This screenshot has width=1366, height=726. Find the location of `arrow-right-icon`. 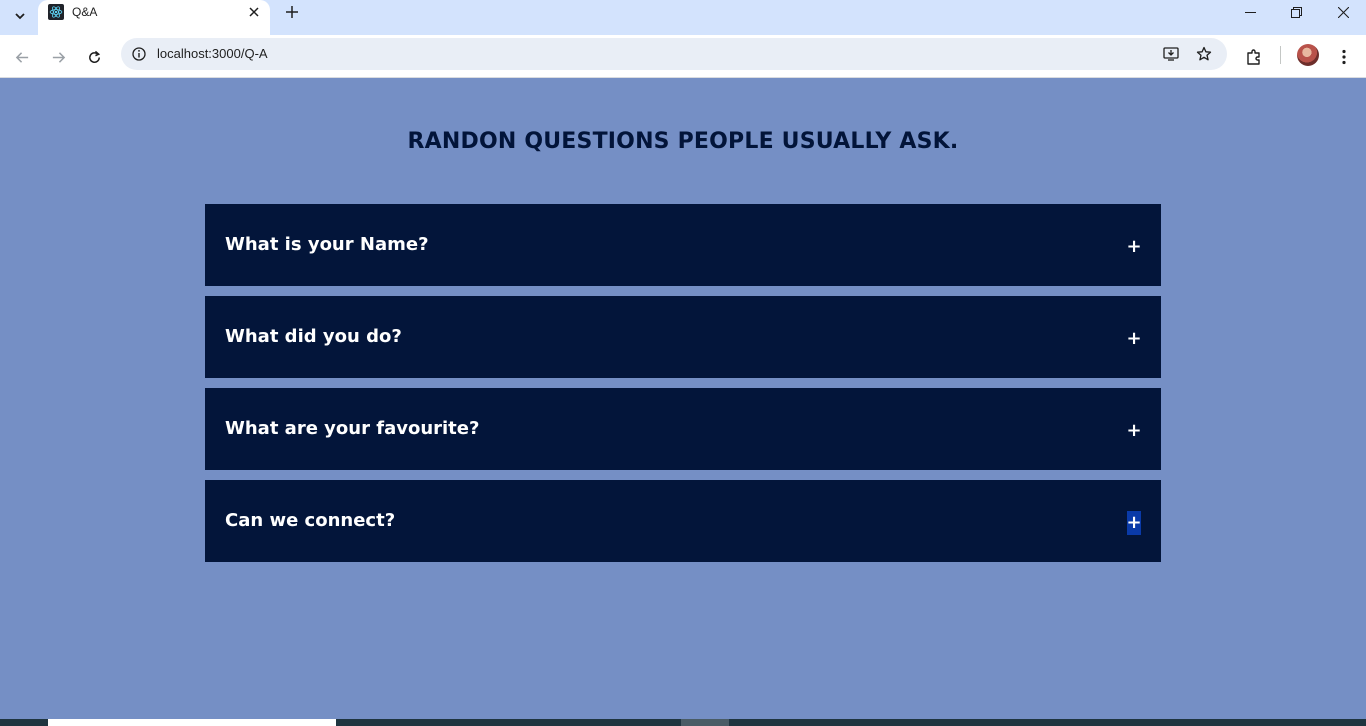

arrow-right-icon is located at coordinates (58, 57).